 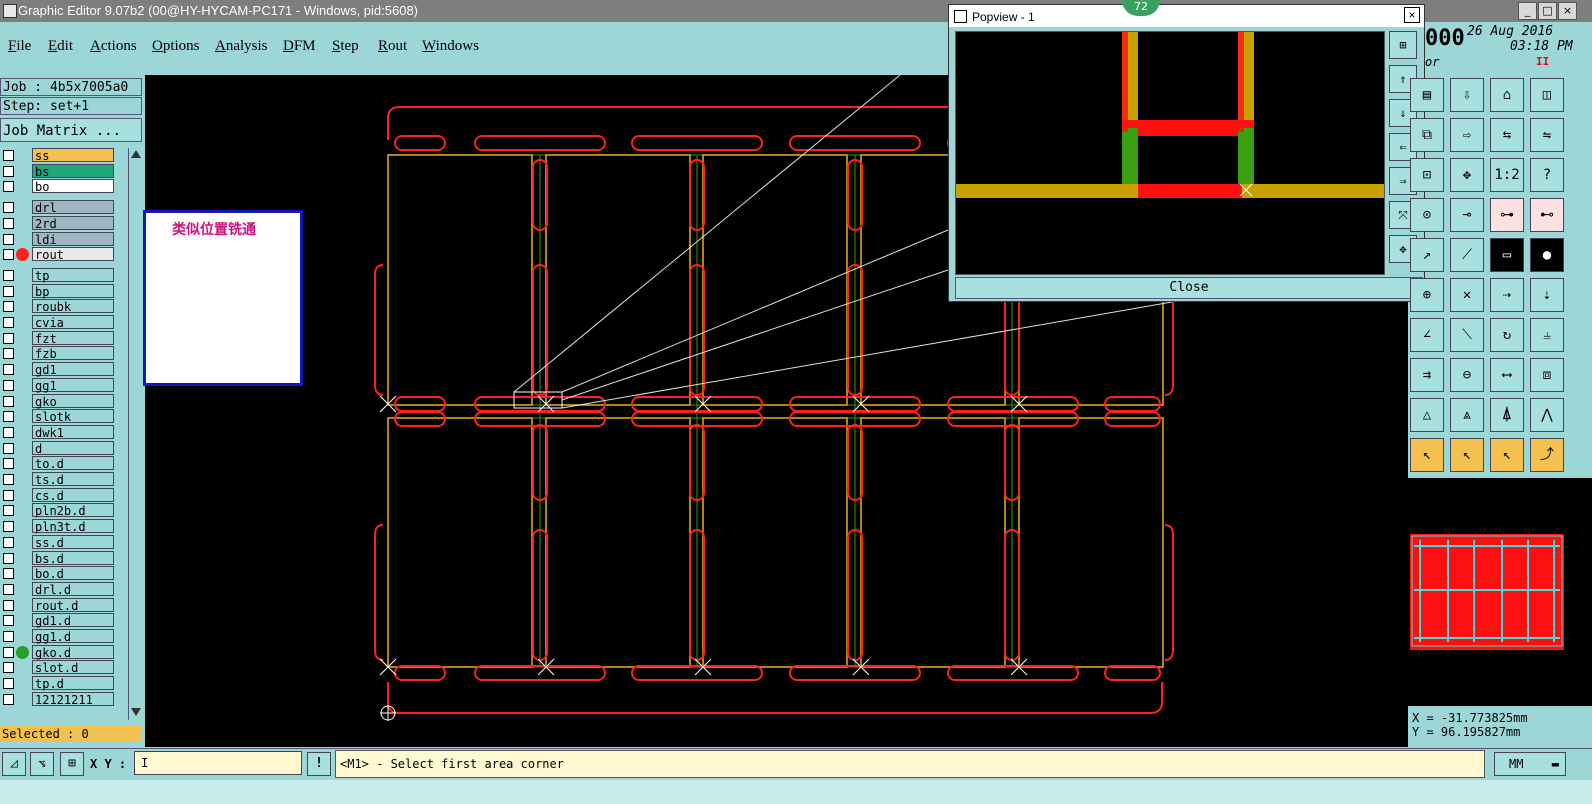 I want to click on layer-scrollbar, so click(x=135, y=434).